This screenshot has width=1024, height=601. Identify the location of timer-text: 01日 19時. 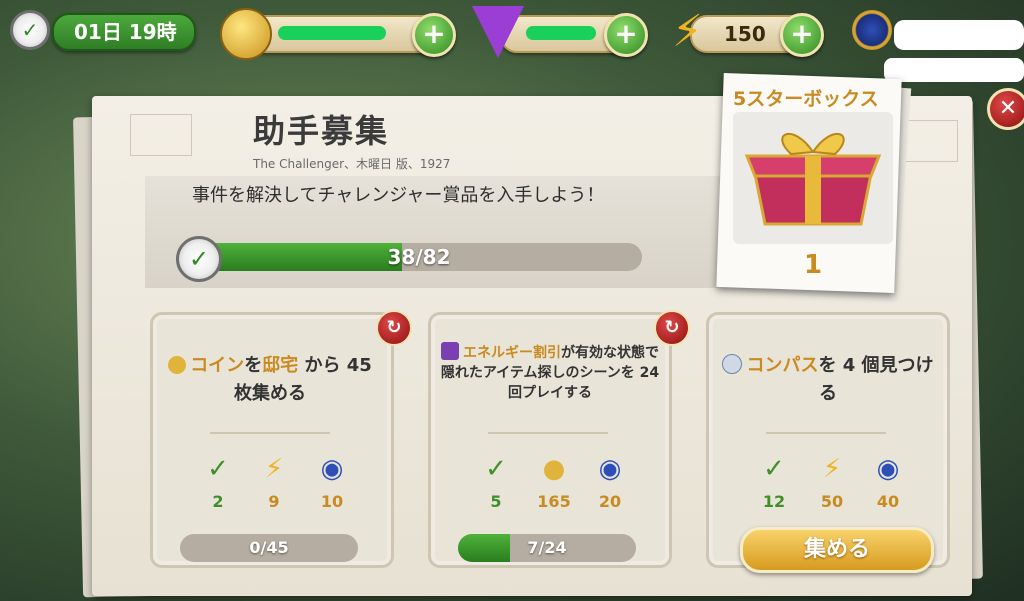
(125, 32).